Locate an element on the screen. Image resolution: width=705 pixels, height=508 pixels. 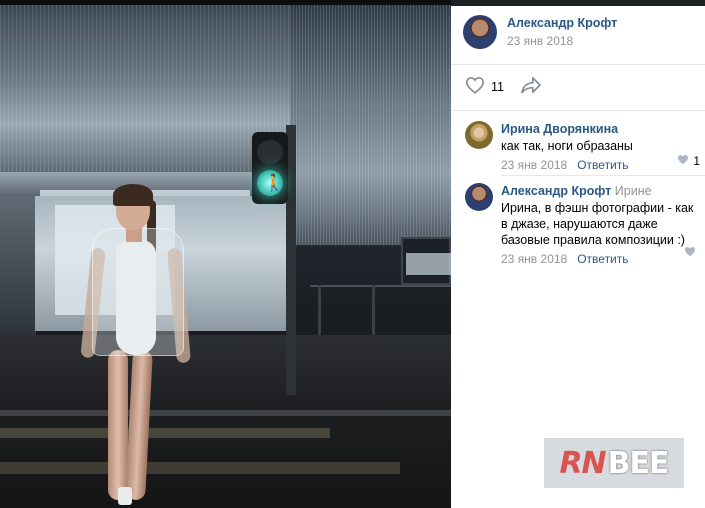
like-count: 11 is located at coordinates (497, 86).